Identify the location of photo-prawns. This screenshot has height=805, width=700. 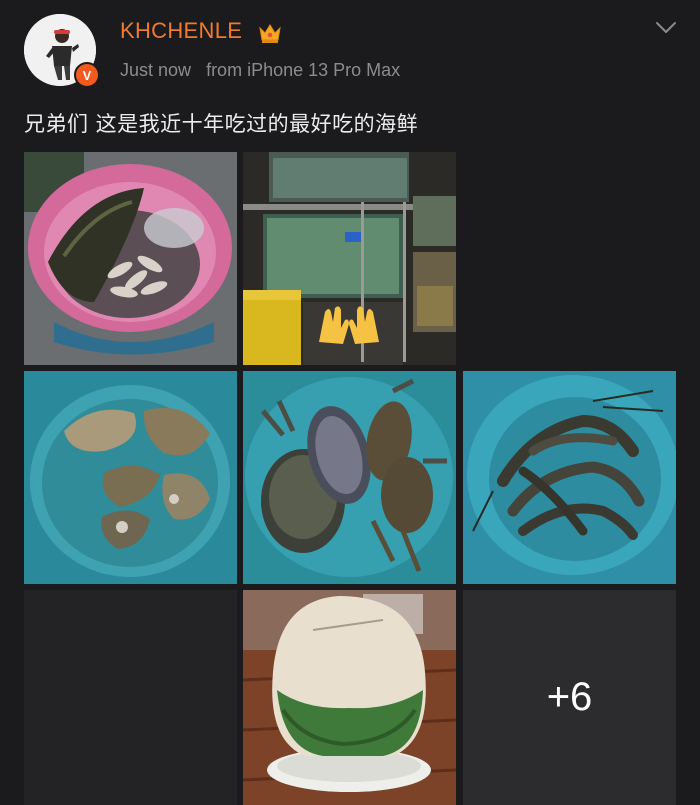
(569, 477).